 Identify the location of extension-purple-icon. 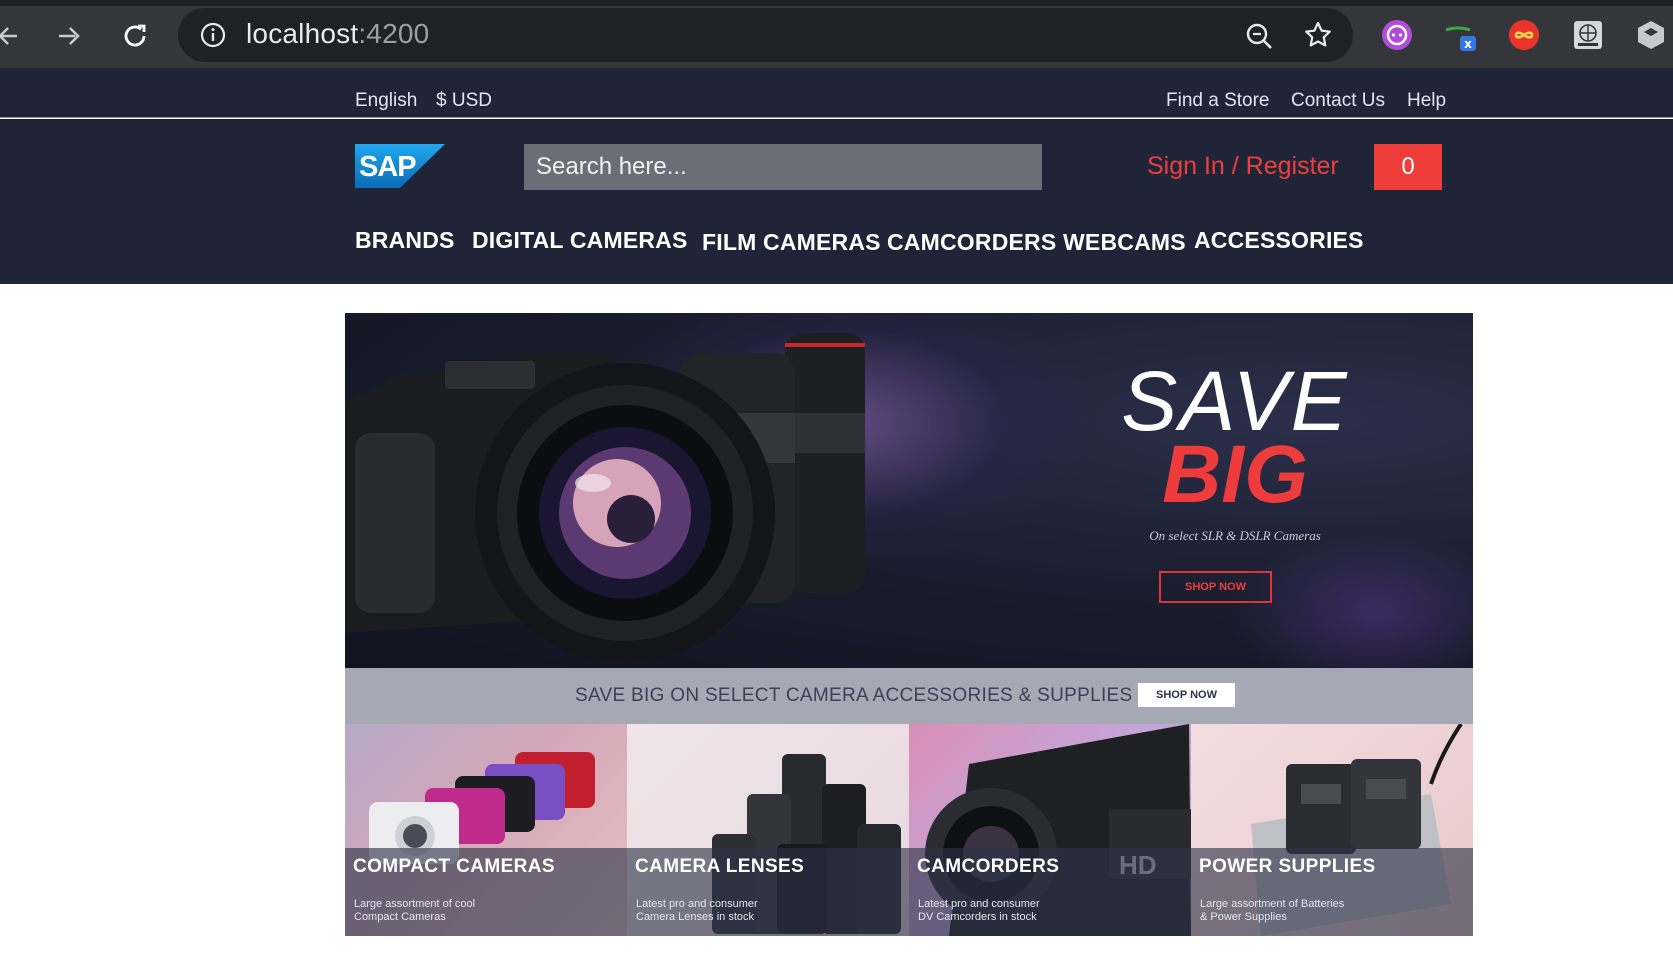
(1397, 35).